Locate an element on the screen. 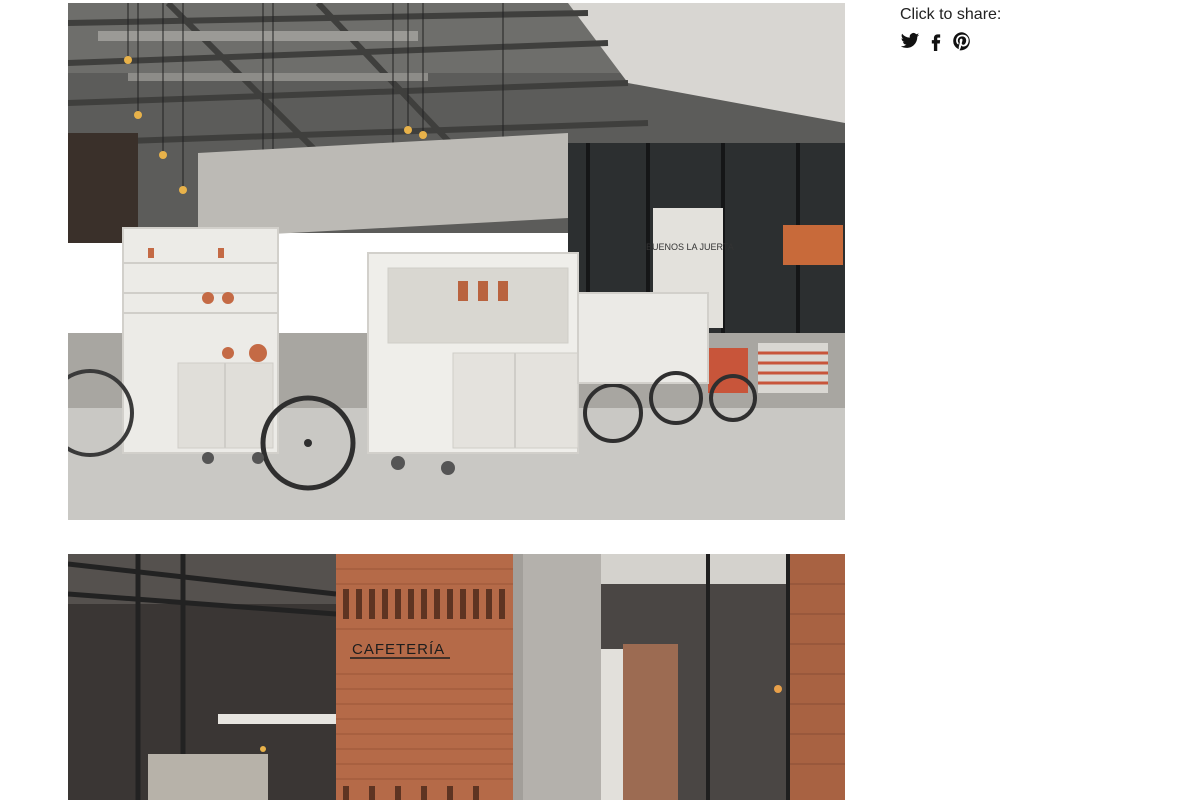 This screenshot has width=1200, height=800. pinterest-icon is located at coordinates (962, 41).